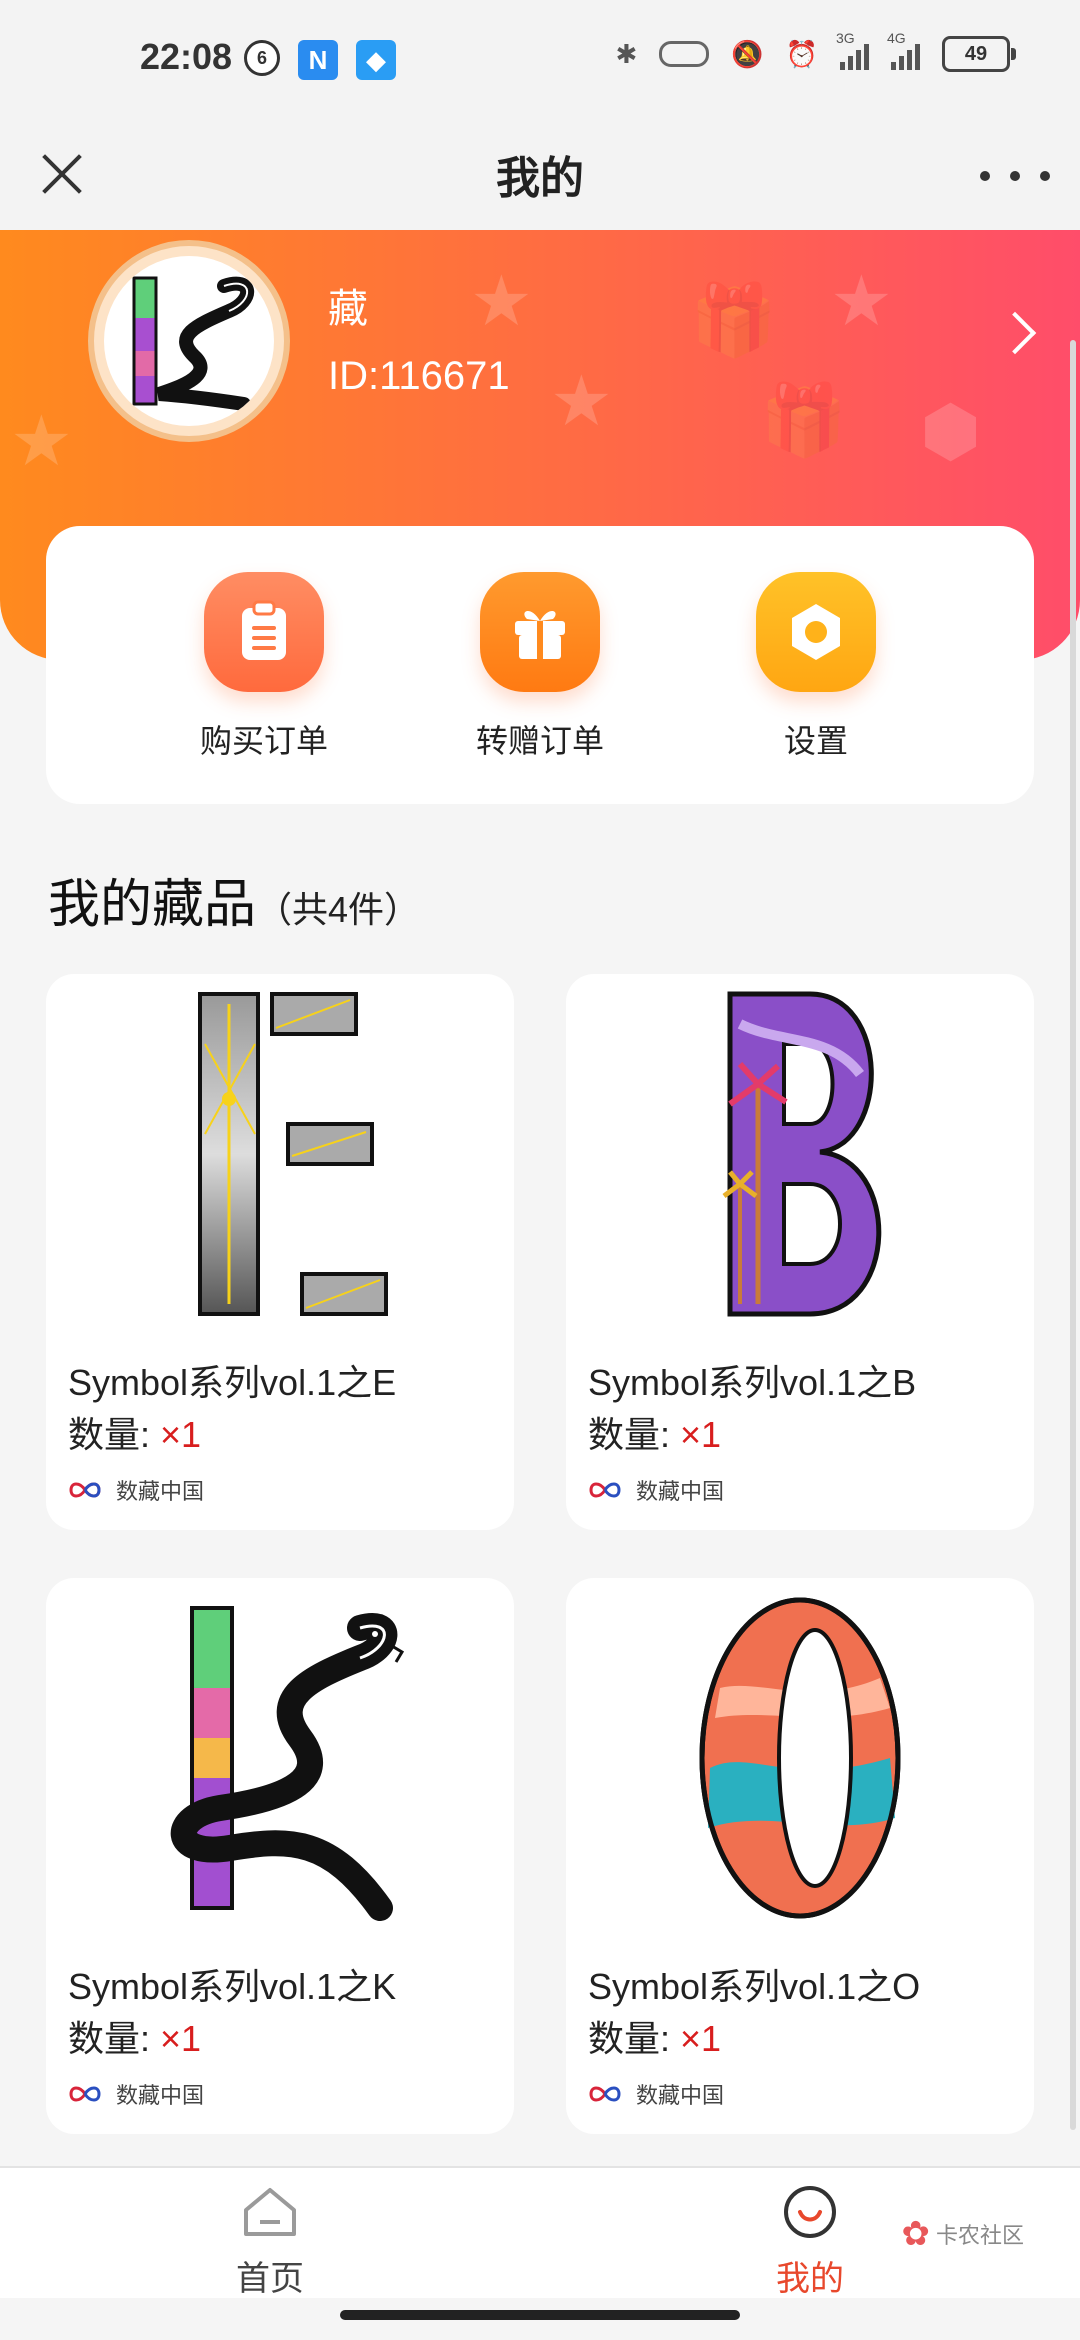 The width and height of the screenshot is (1080, 2340). I want to click on collection-count: （共4件）, so click(338, 909).